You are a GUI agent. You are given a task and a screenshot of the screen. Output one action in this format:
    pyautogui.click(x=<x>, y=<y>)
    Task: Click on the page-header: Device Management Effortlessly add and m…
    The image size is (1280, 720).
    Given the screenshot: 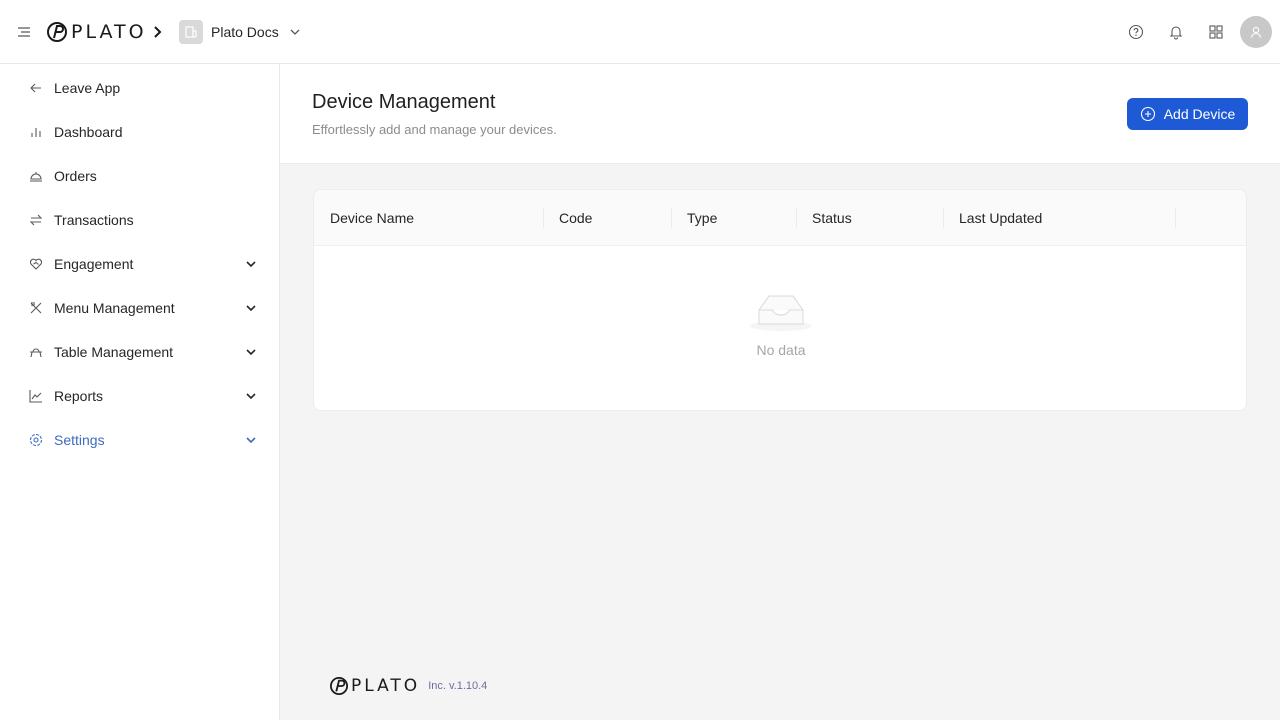 What is the action you would take?
    pyautogui.click(x=780, y=114)
    